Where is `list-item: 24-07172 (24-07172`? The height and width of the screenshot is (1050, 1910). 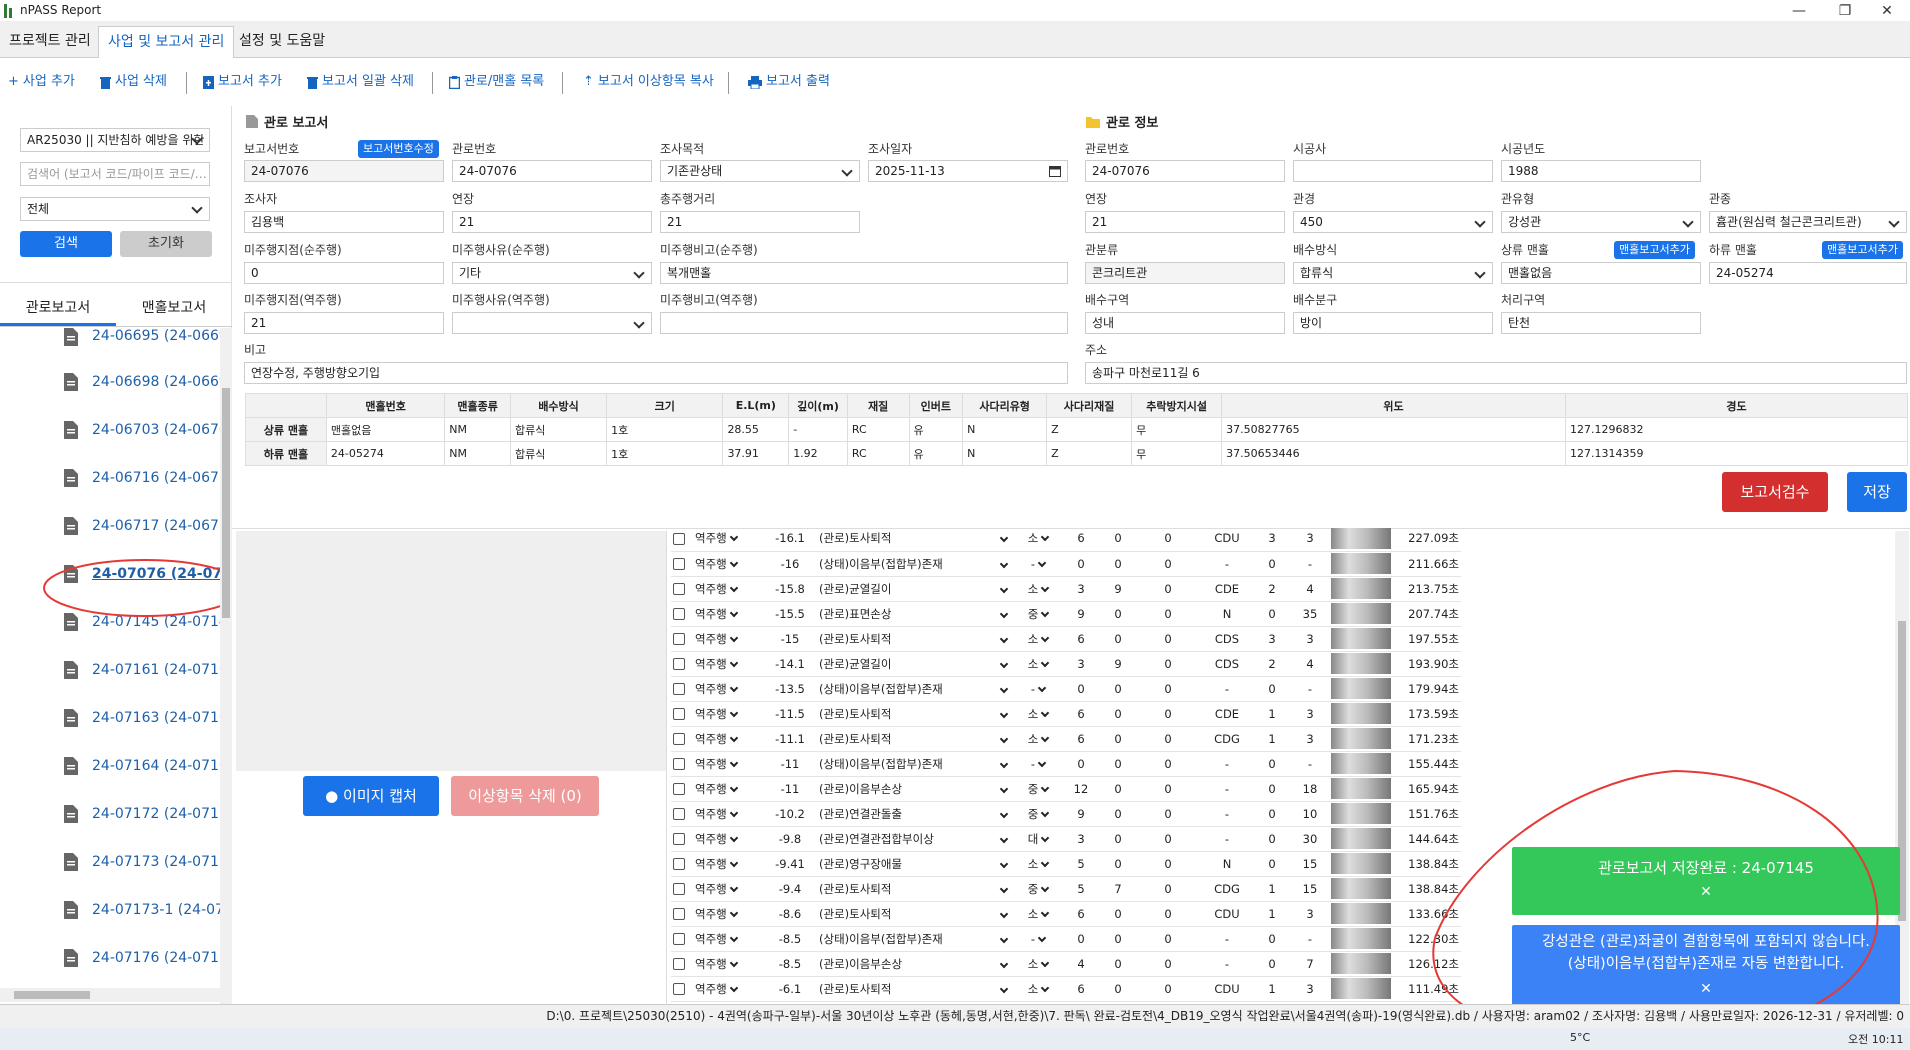 list-item: 24-07172 (24-07172 is located at coordinates (141, 814).